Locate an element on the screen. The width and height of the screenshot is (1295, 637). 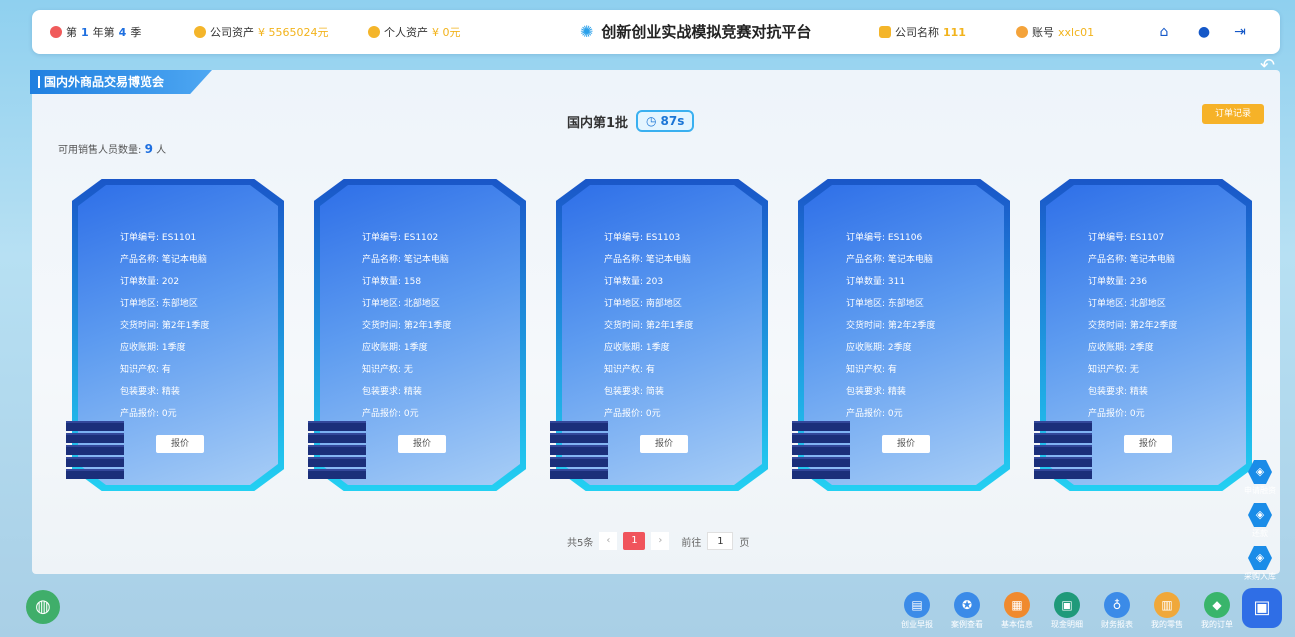
delivery-value: 第2年1季度 is located at coordinates (669, 326).